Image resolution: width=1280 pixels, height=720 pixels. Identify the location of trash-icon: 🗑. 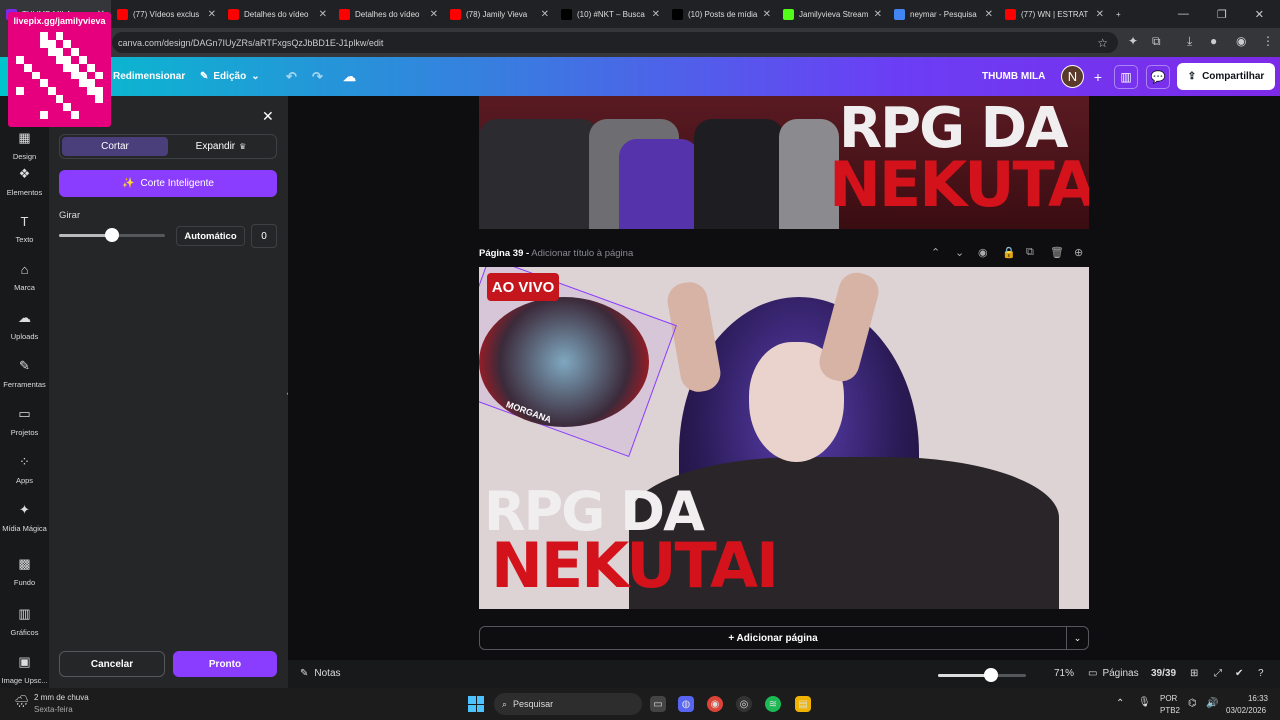
(1057, 252).